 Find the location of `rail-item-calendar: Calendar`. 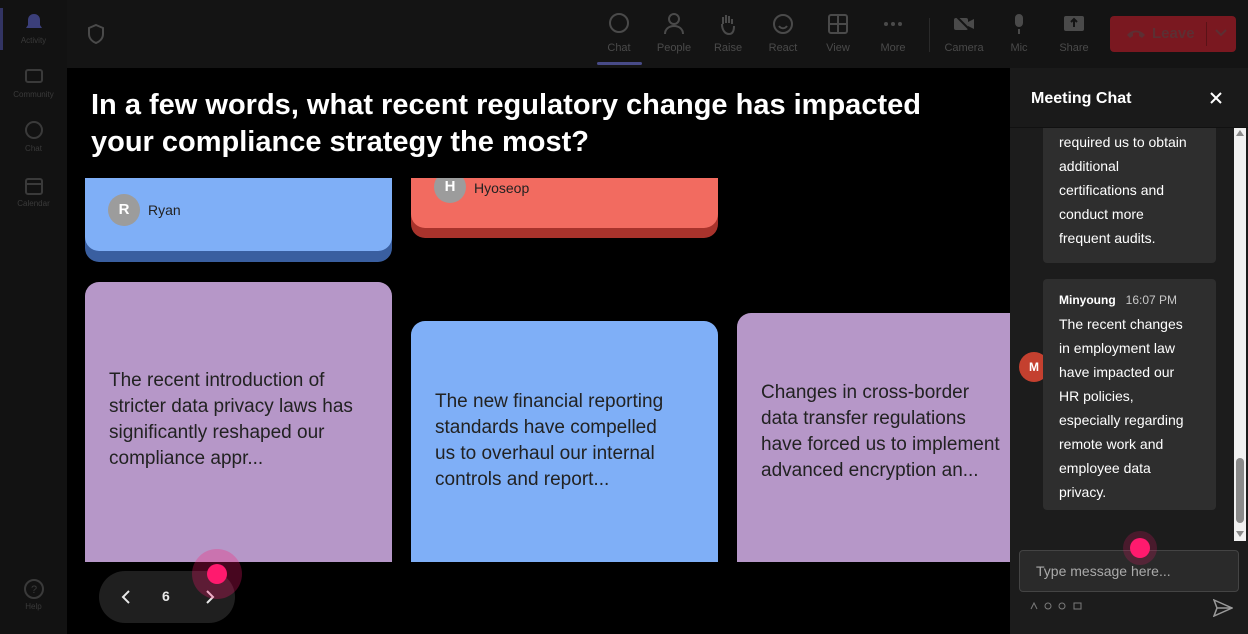

rail-item-calendar: Calendar is located at coordinates (33, 191).